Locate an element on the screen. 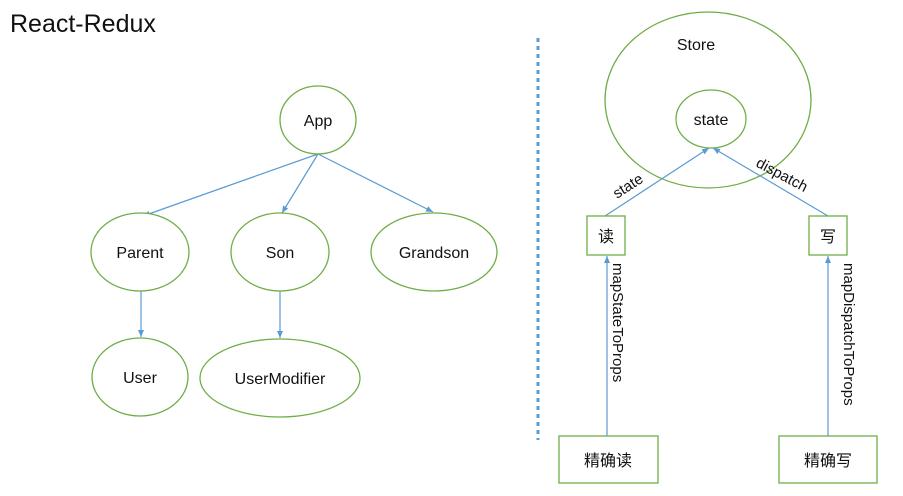 The image size is (903, 496). node-usermodifier: UserModifier is located at coordinates (280, 378).